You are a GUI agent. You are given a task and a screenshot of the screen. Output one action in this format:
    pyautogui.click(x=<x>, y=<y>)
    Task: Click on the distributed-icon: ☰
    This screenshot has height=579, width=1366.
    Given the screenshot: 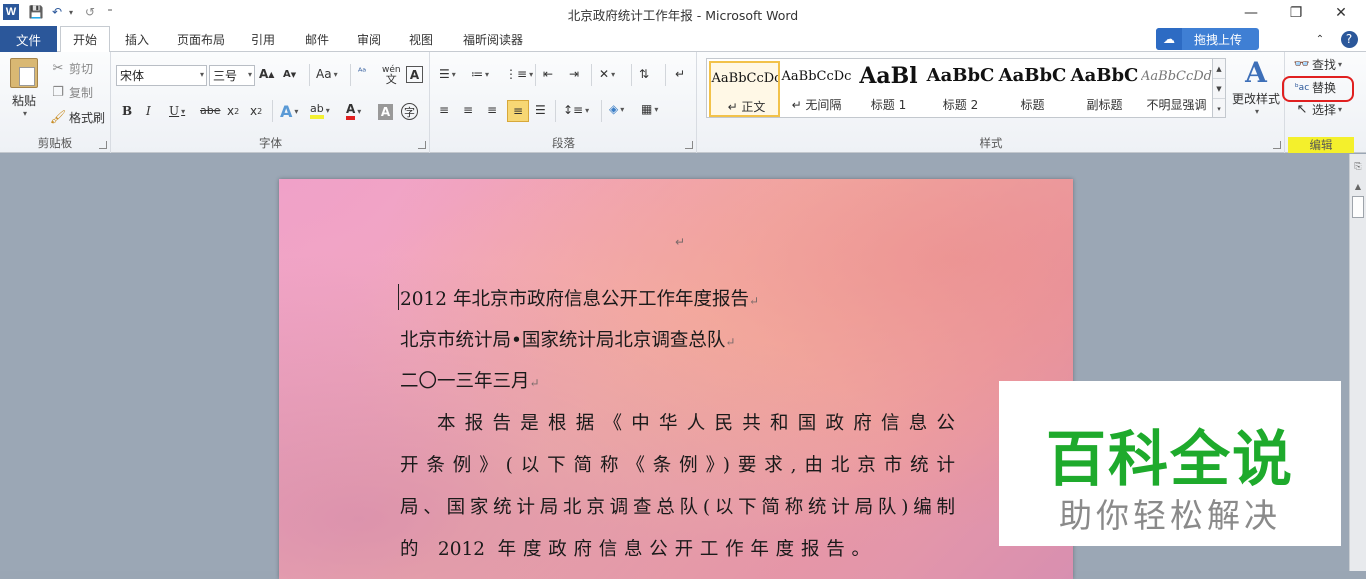 What is the action you would take?
    pyautogui.click(x=540, y=110)
    